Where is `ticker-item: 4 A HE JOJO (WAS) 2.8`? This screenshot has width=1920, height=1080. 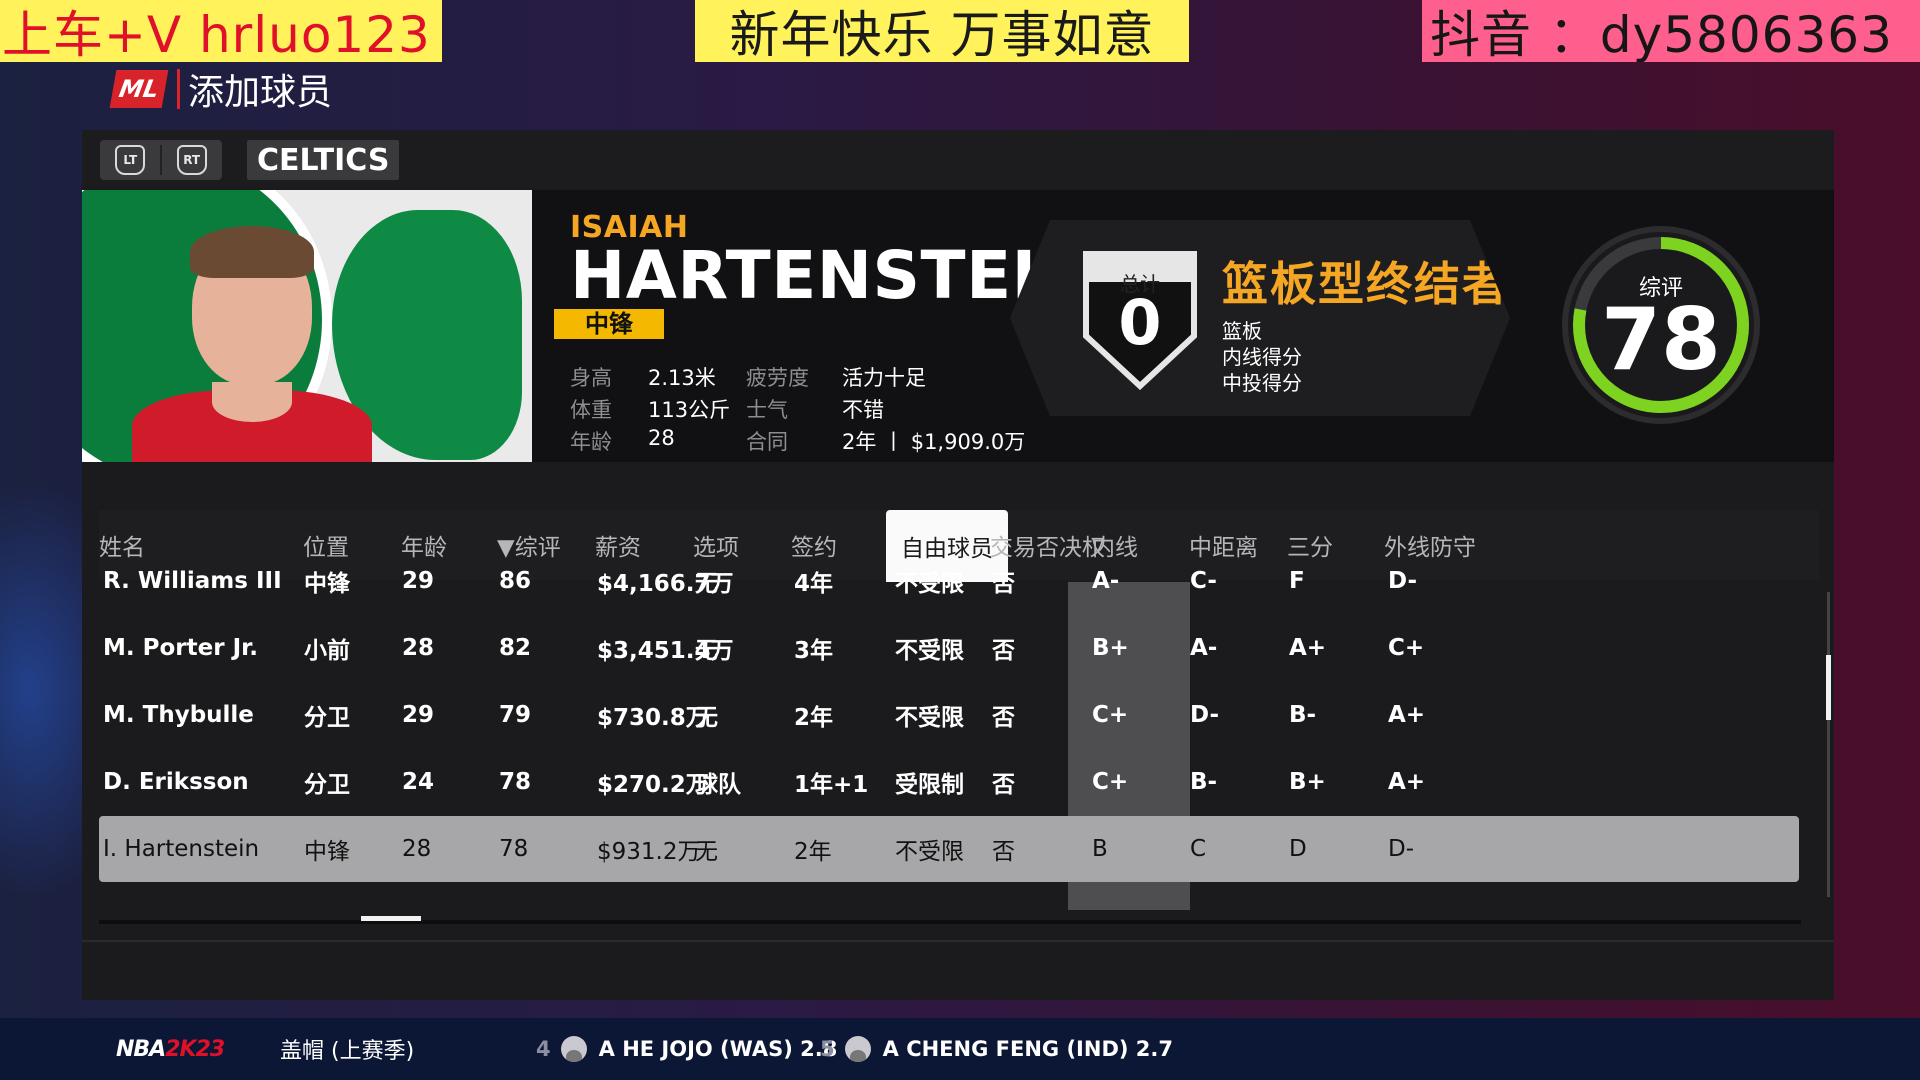
ticker-item: 4 A HE JOJO (WAS) 2.8 is located at coordinates (686, 1049).